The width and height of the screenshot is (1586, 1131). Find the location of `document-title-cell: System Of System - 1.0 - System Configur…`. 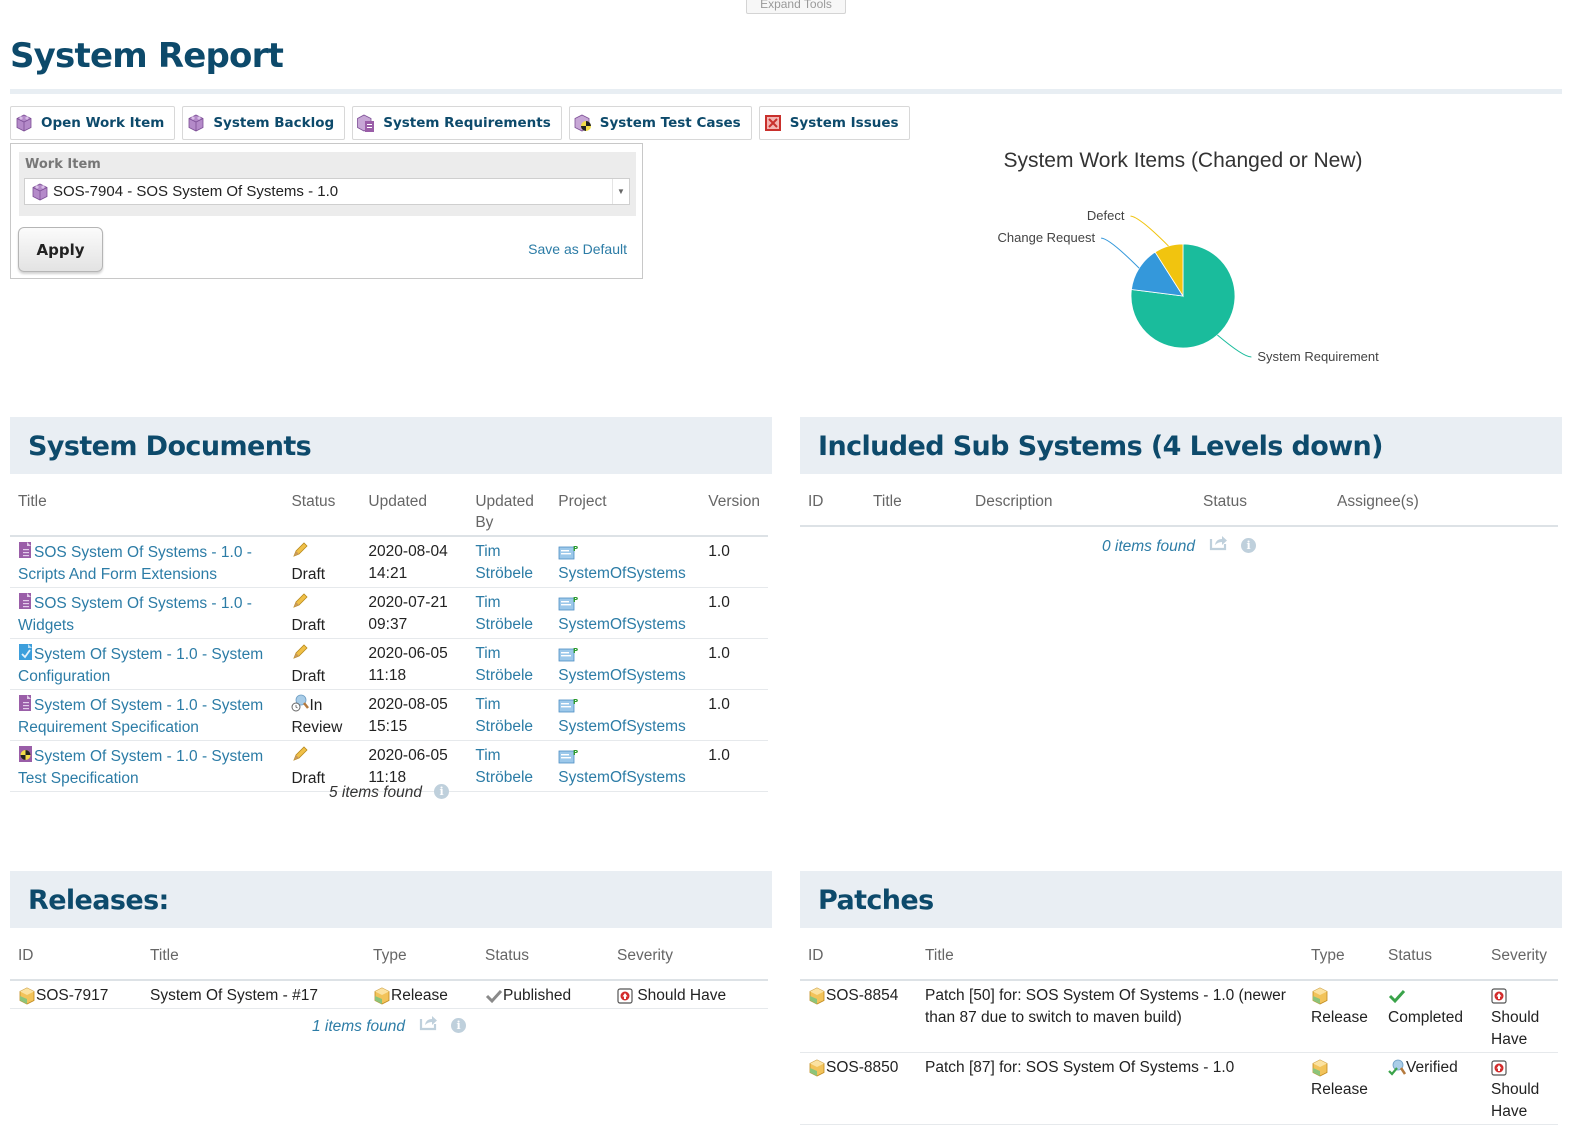

document-title-cell: System Of System - 1.0 - System Configur… is located at coordinates (147, 664).